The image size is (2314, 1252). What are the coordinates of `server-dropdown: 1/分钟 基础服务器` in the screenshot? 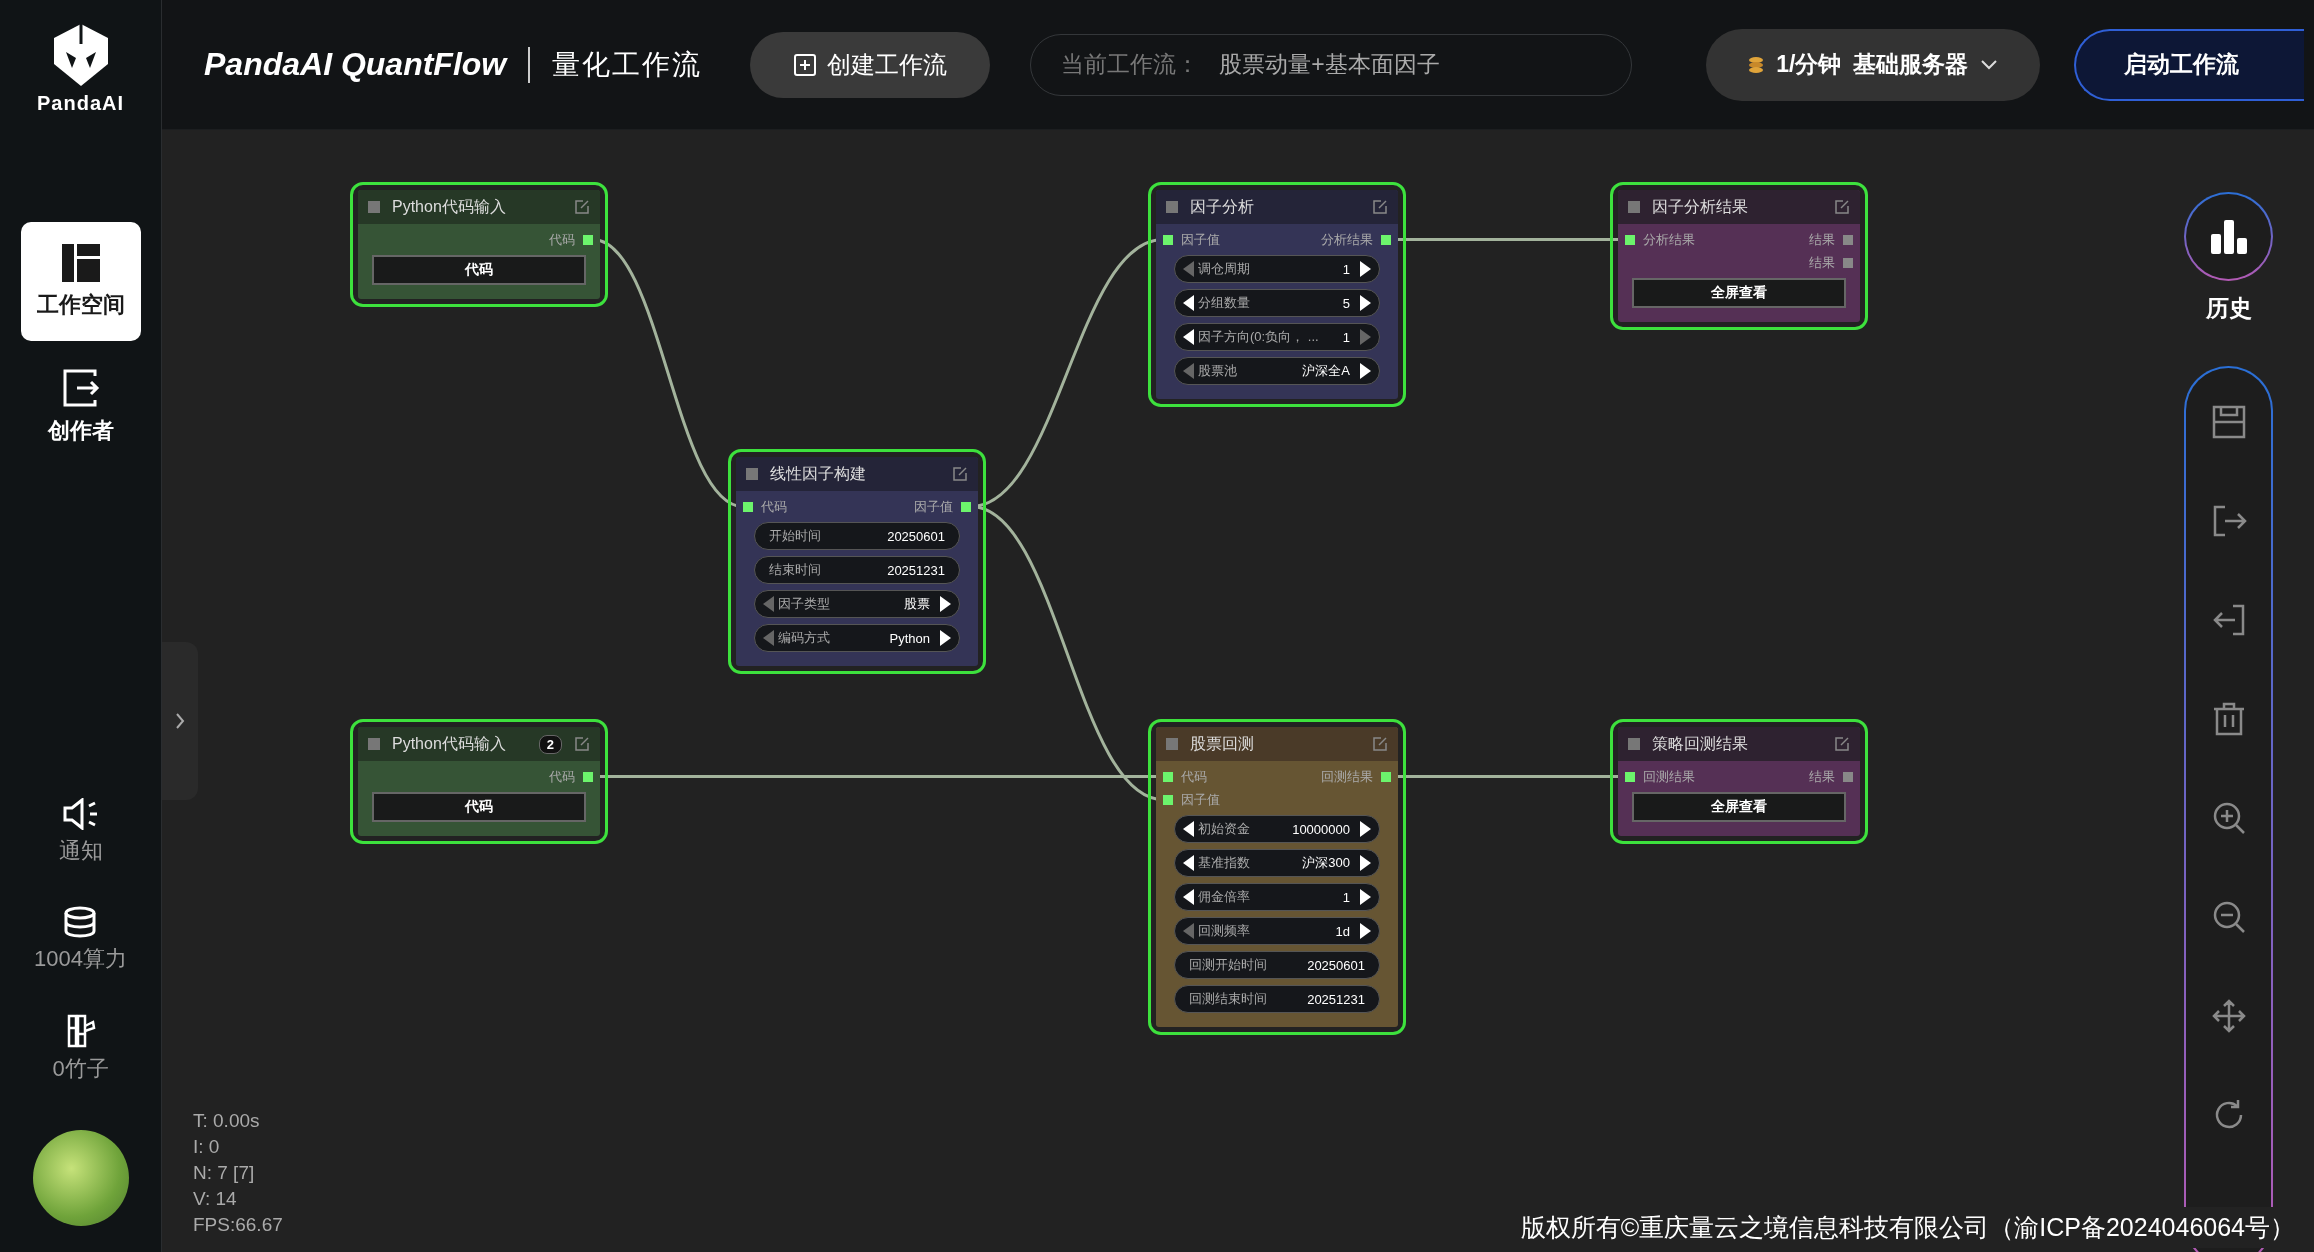 It's located at (1873, 64).